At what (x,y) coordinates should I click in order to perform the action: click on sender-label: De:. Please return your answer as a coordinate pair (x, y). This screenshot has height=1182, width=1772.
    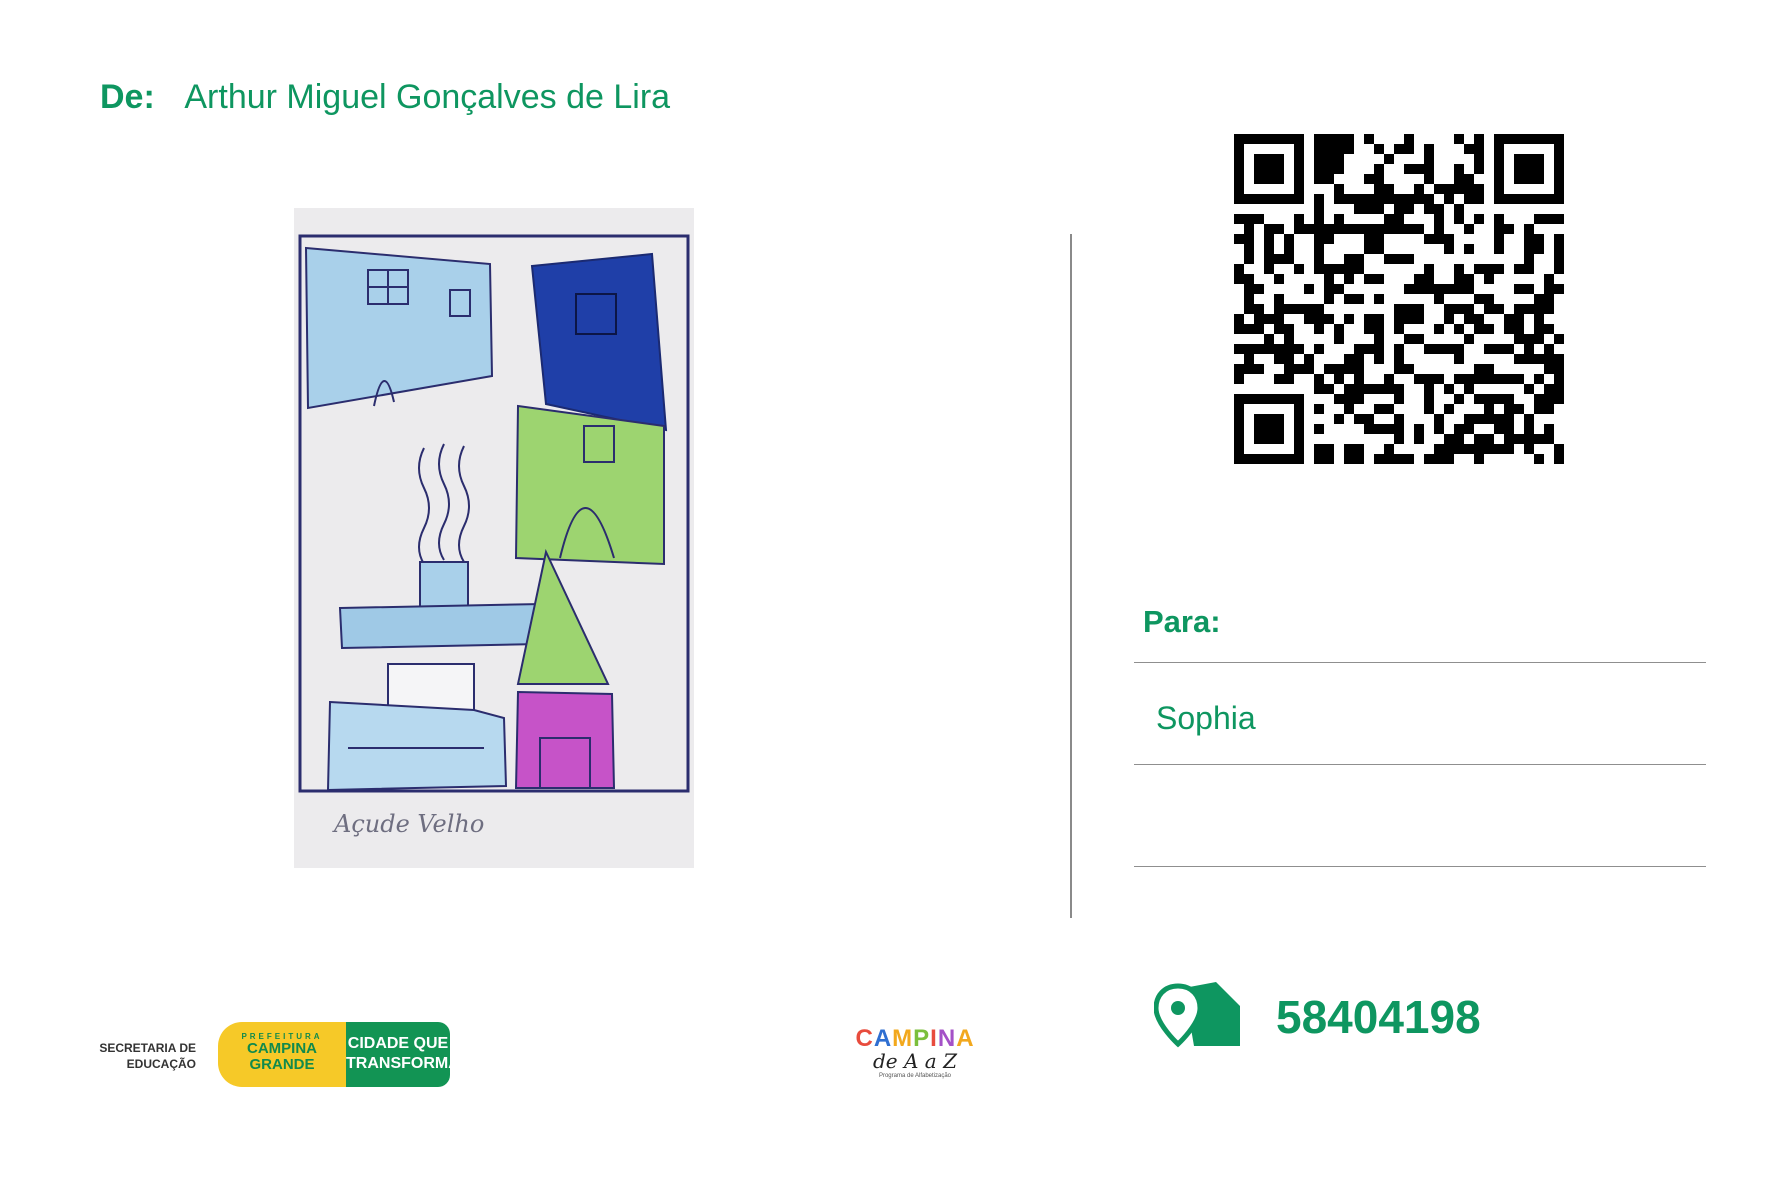
    Looking at the image, I should click on (127, 97).